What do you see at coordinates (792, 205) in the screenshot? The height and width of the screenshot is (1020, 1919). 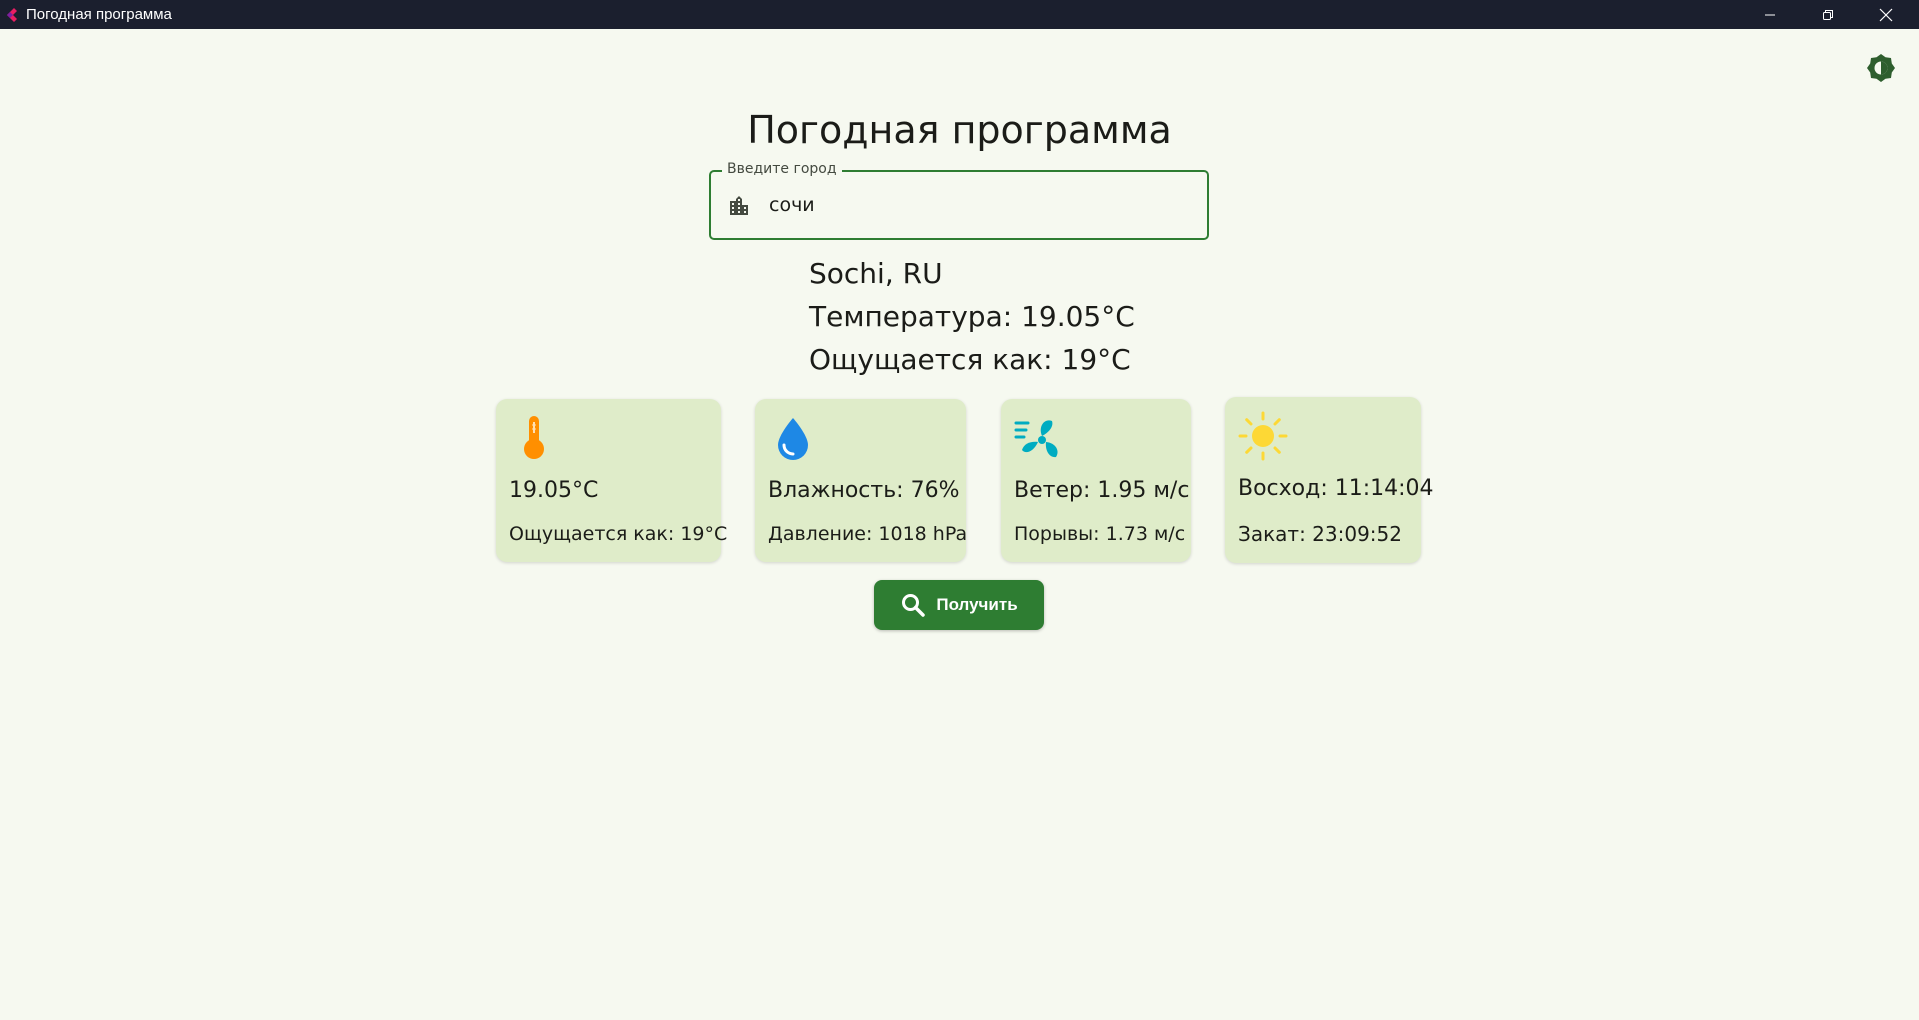 I see `city-input-value: сочи` at bounding box center [792, 205].